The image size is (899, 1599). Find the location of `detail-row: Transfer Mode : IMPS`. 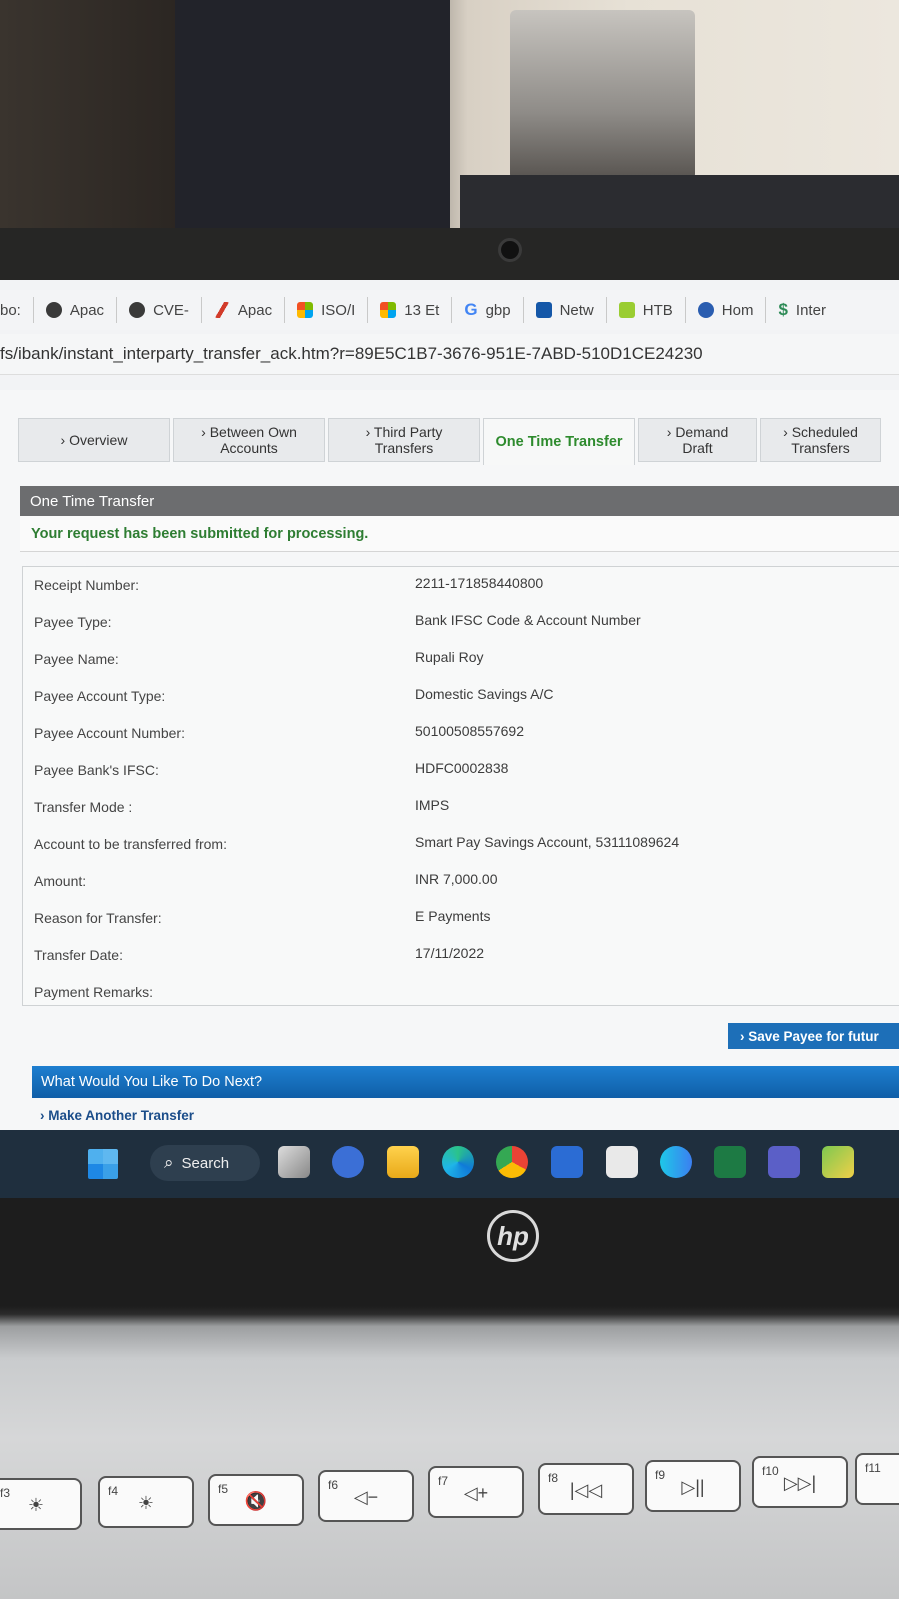

detail-row: Transfer Mode : IMPS is located at coordinates (453, 807).